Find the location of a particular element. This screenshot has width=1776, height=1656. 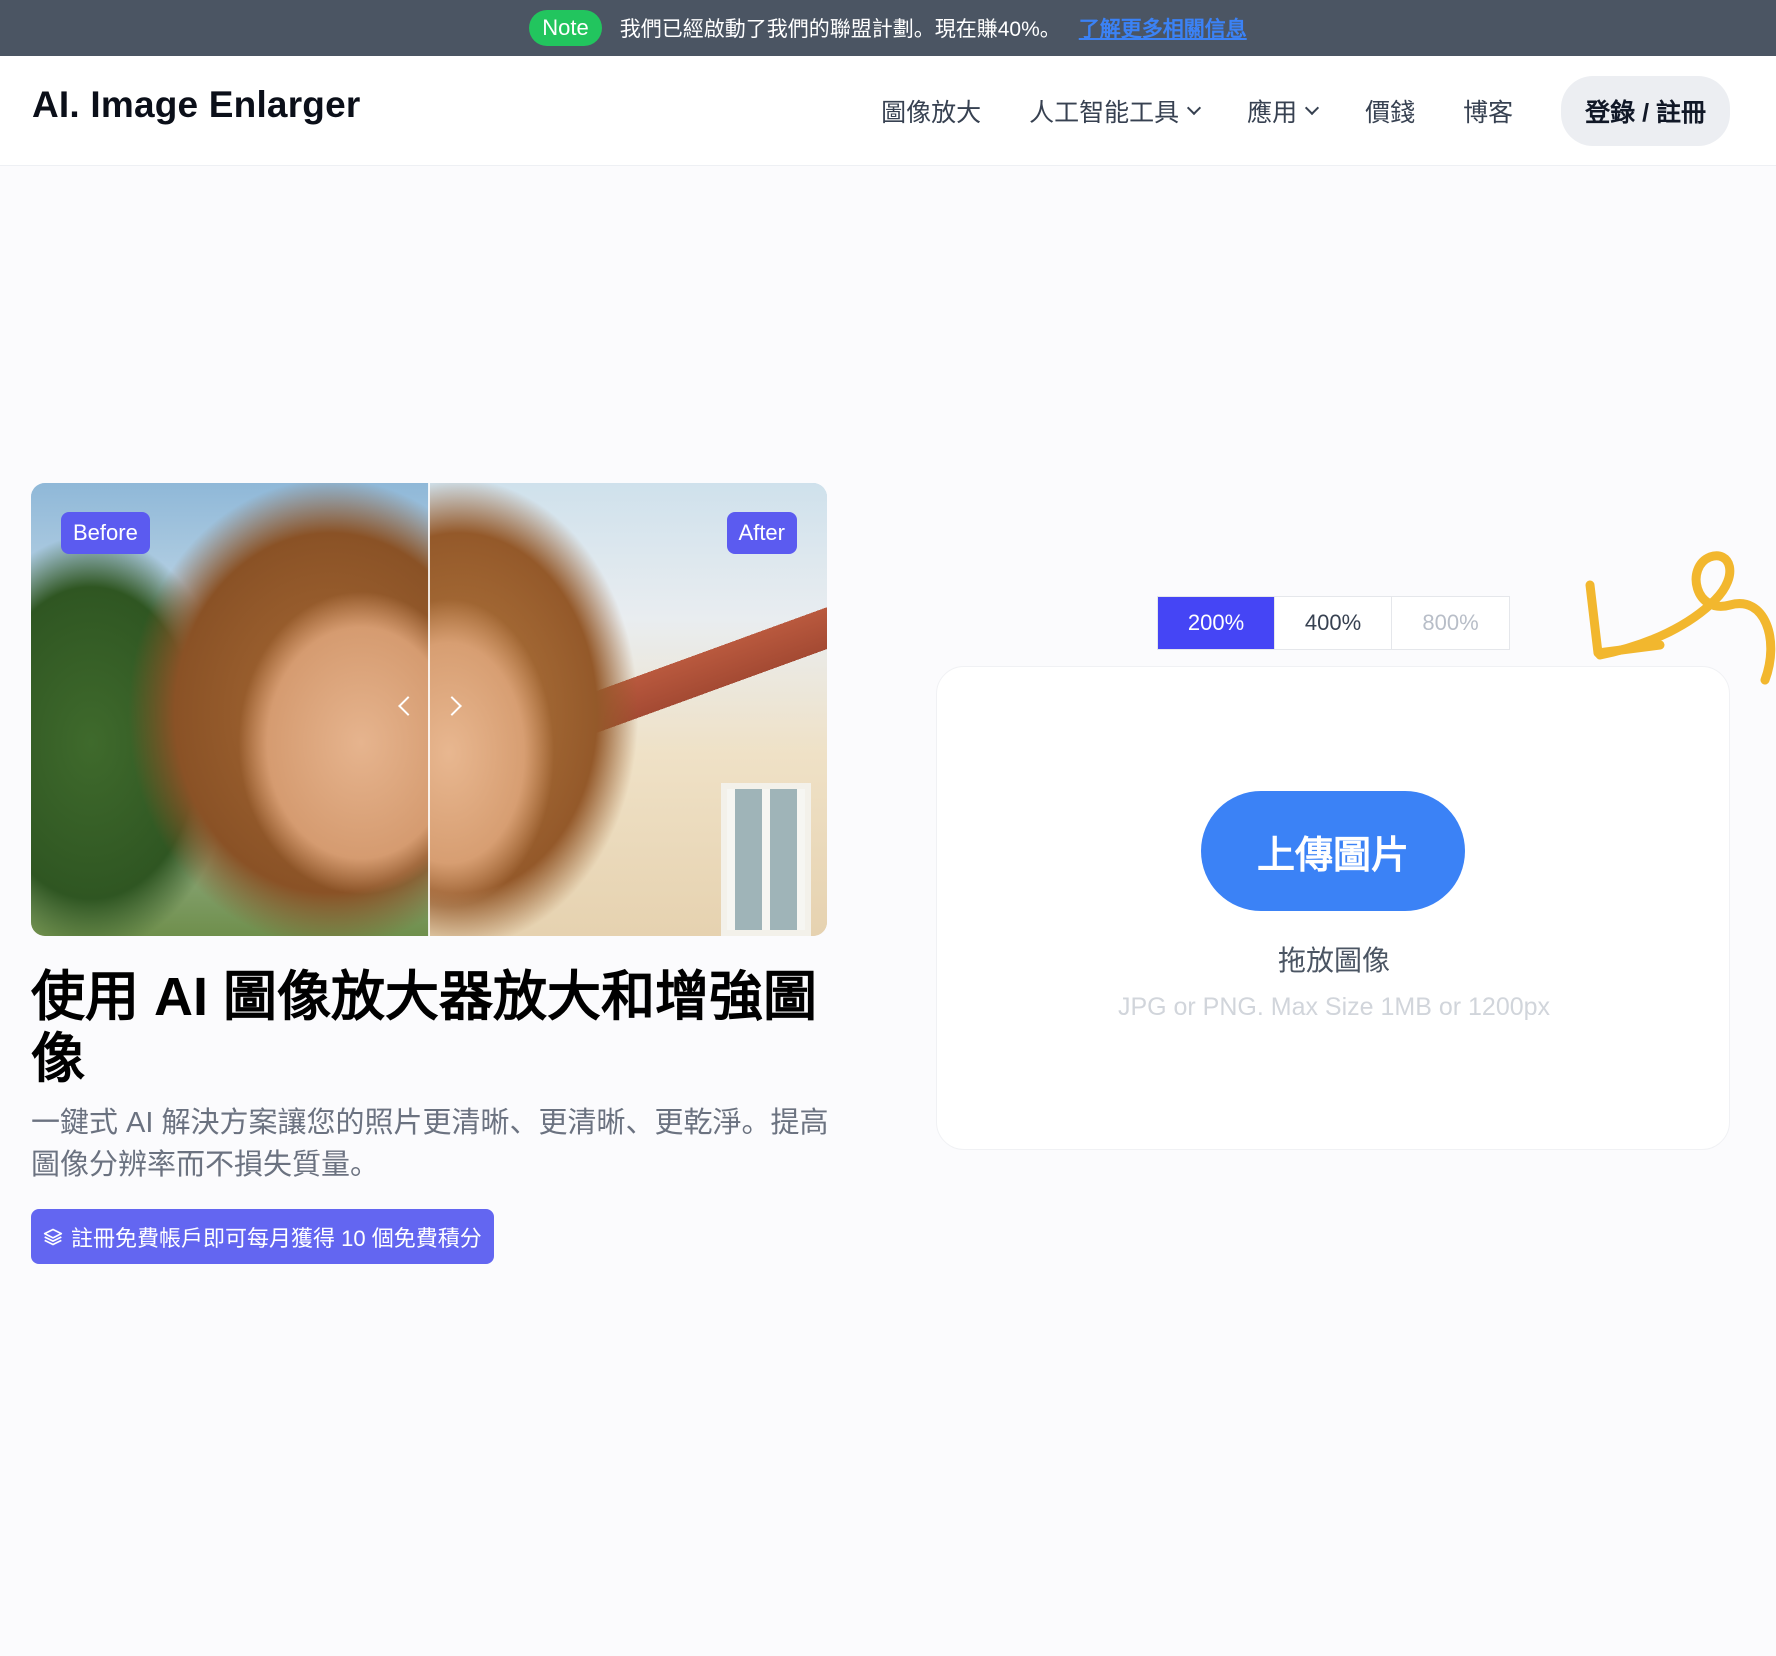

file-requirements: JPG or PNG. Max Size 1MB or 1200px is located at coordinates (1334, 1007).